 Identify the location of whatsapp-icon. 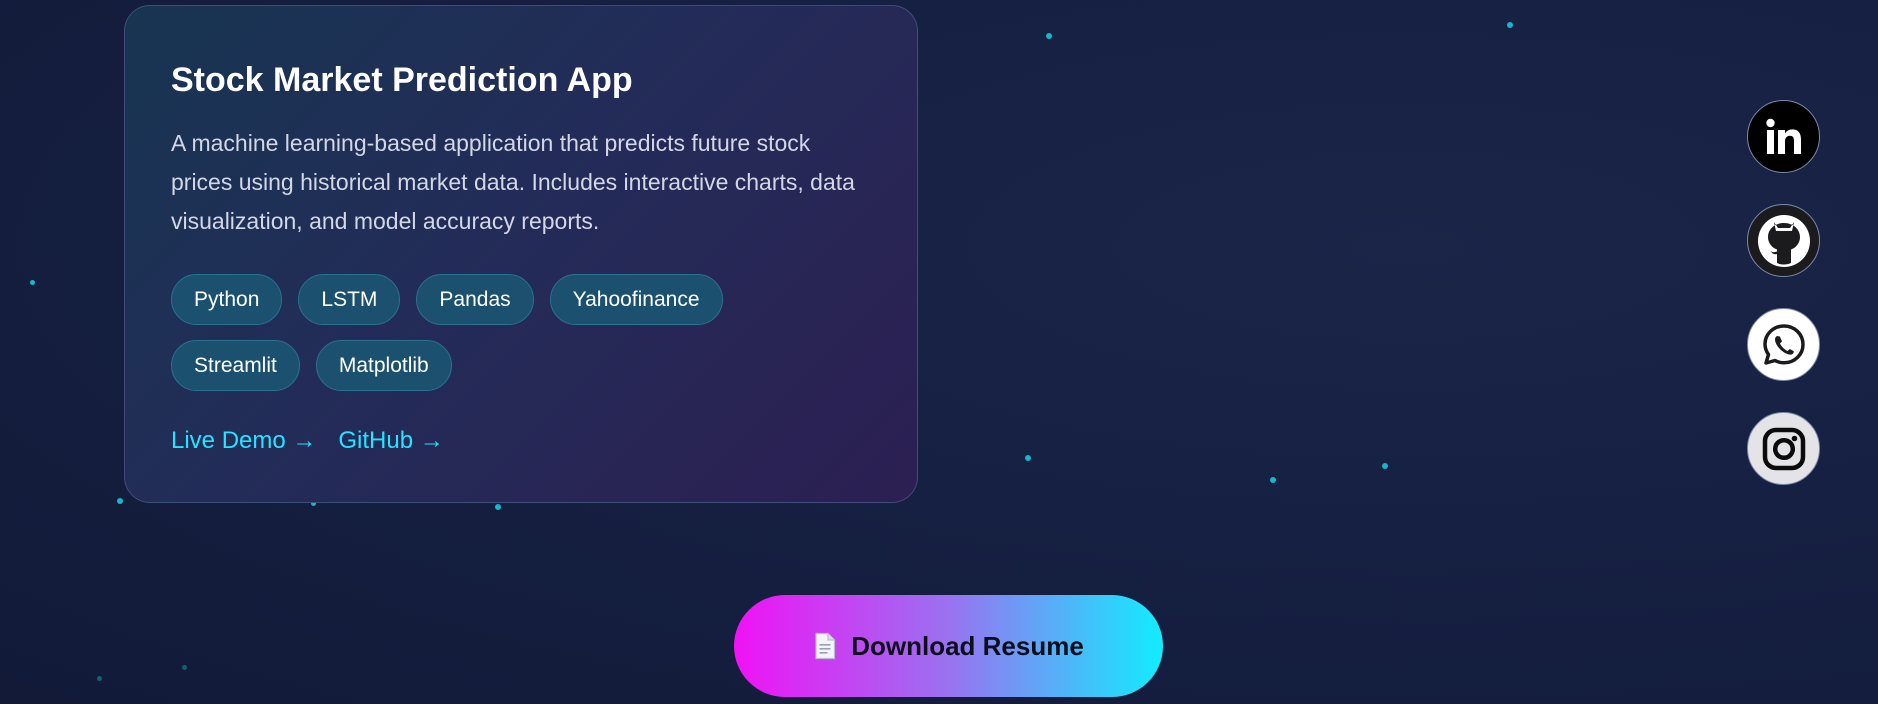
(1783, 344).